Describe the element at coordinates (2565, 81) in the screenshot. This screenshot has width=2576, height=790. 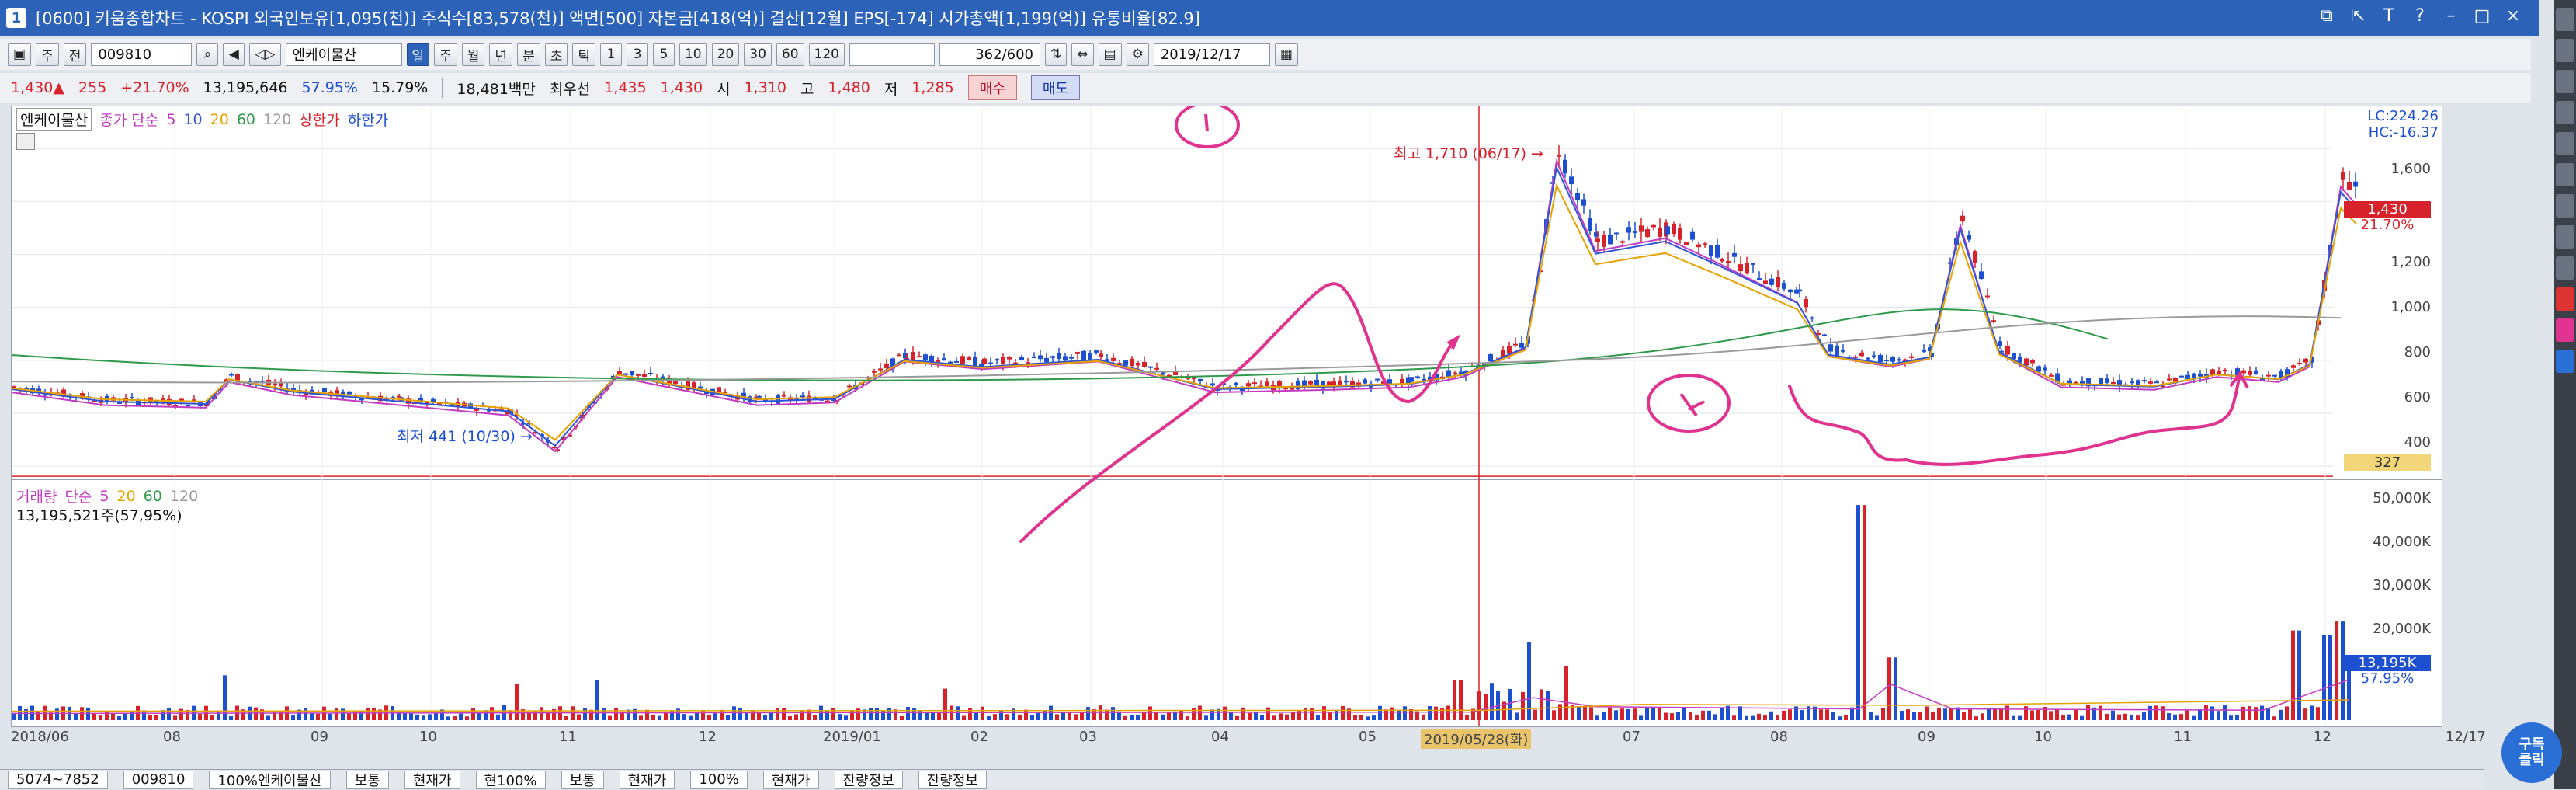
I see `pen-icon` at that location.